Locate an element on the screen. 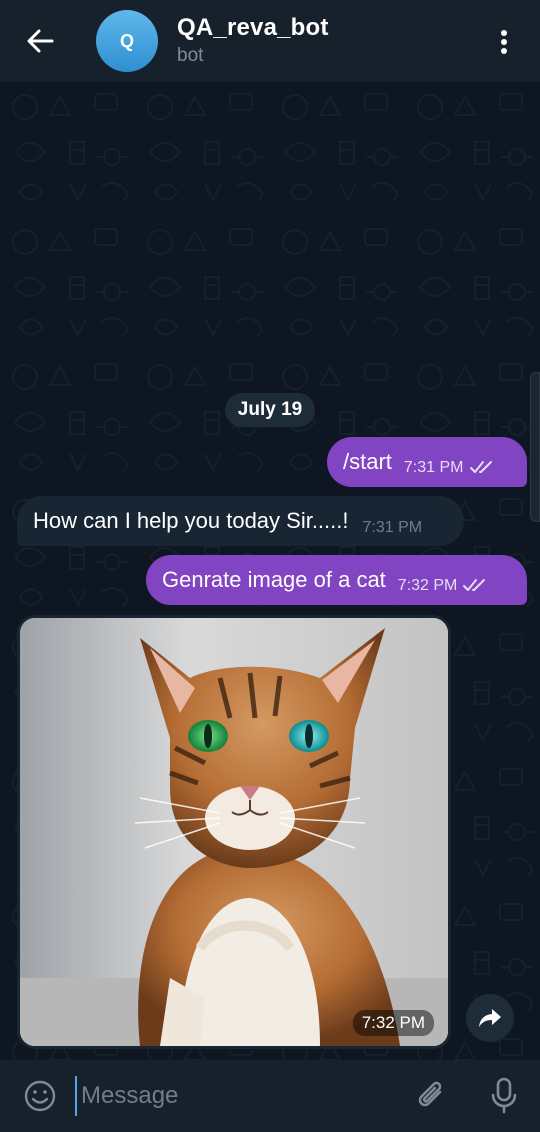 The width and height of the screenshot is (540, 1132). emoji-button is located at coordinates (40, 1096).